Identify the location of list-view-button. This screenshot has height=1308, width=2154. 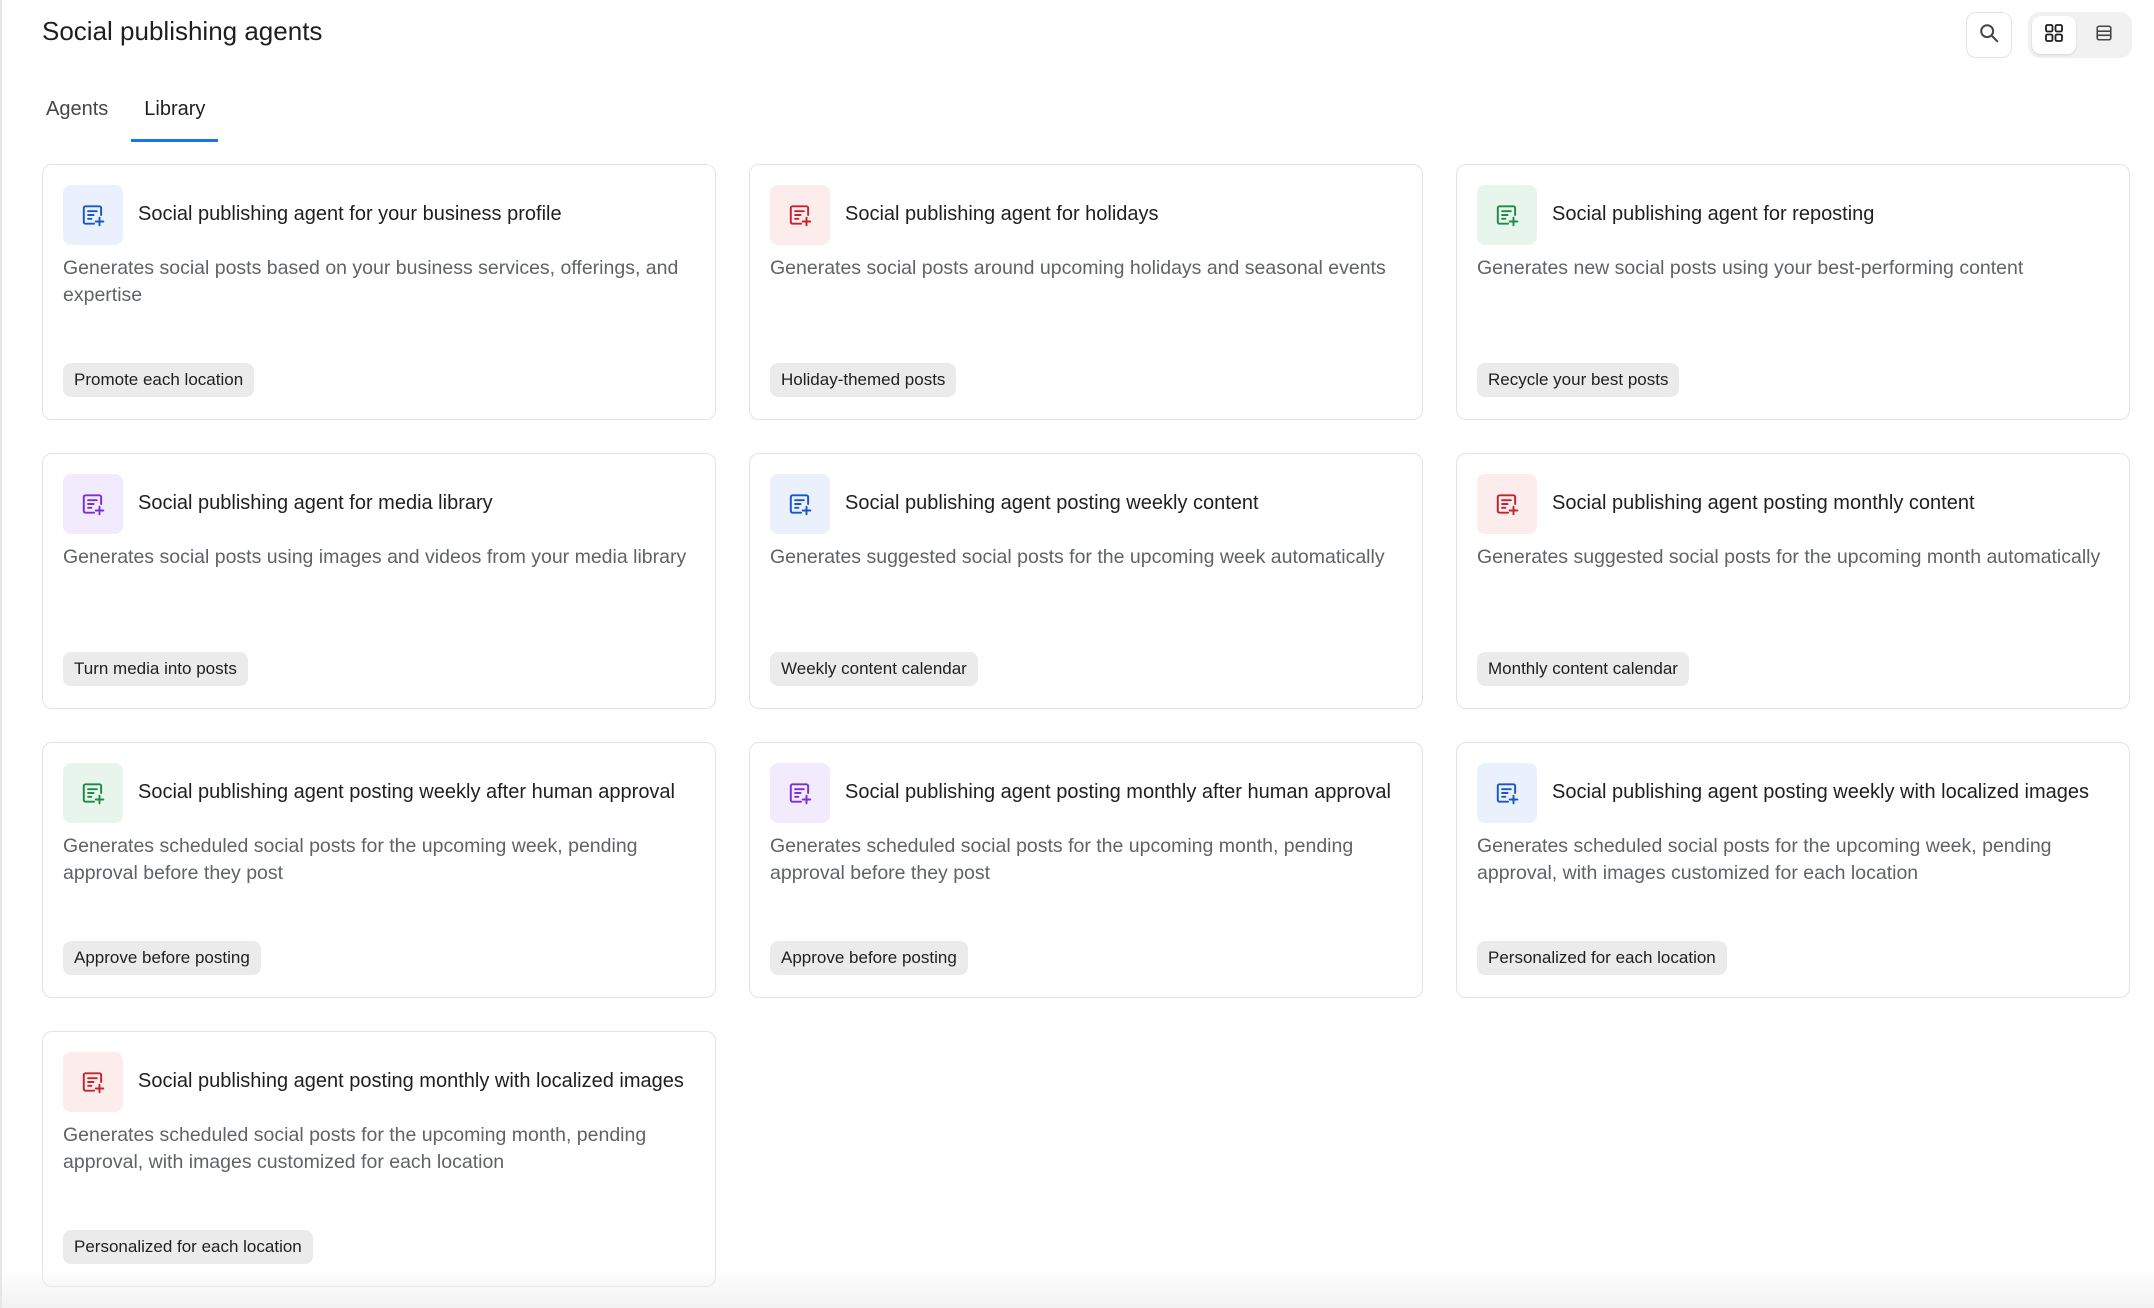
(2104, 35).